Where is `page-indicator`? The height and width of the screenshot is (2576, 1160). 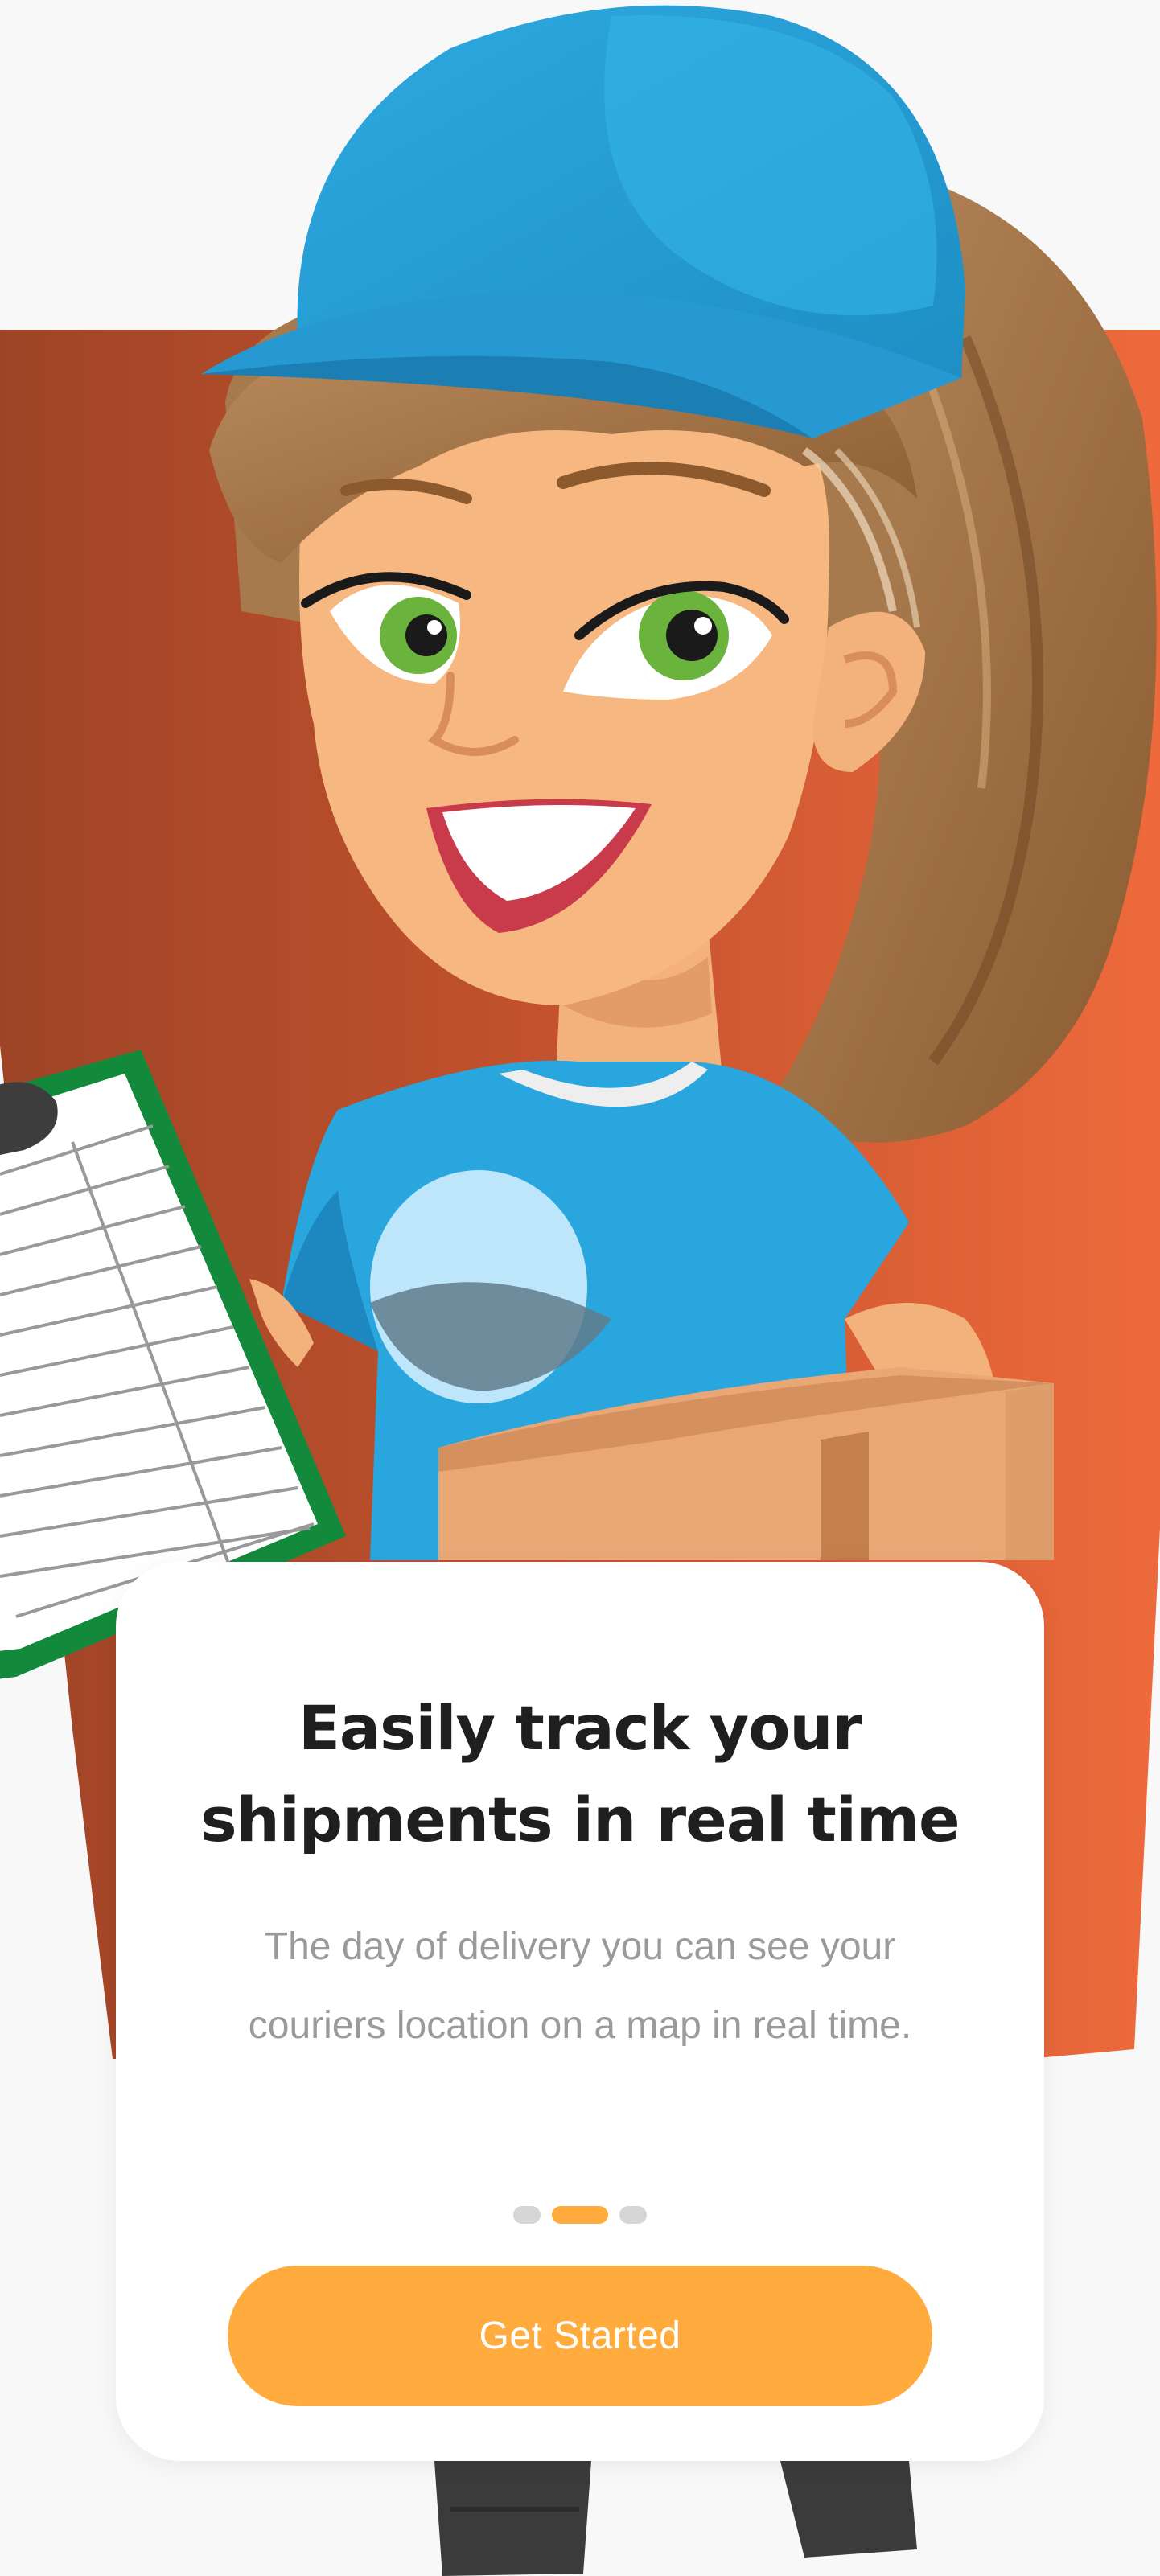 page-indicator is located at coordinates (580, 2215).